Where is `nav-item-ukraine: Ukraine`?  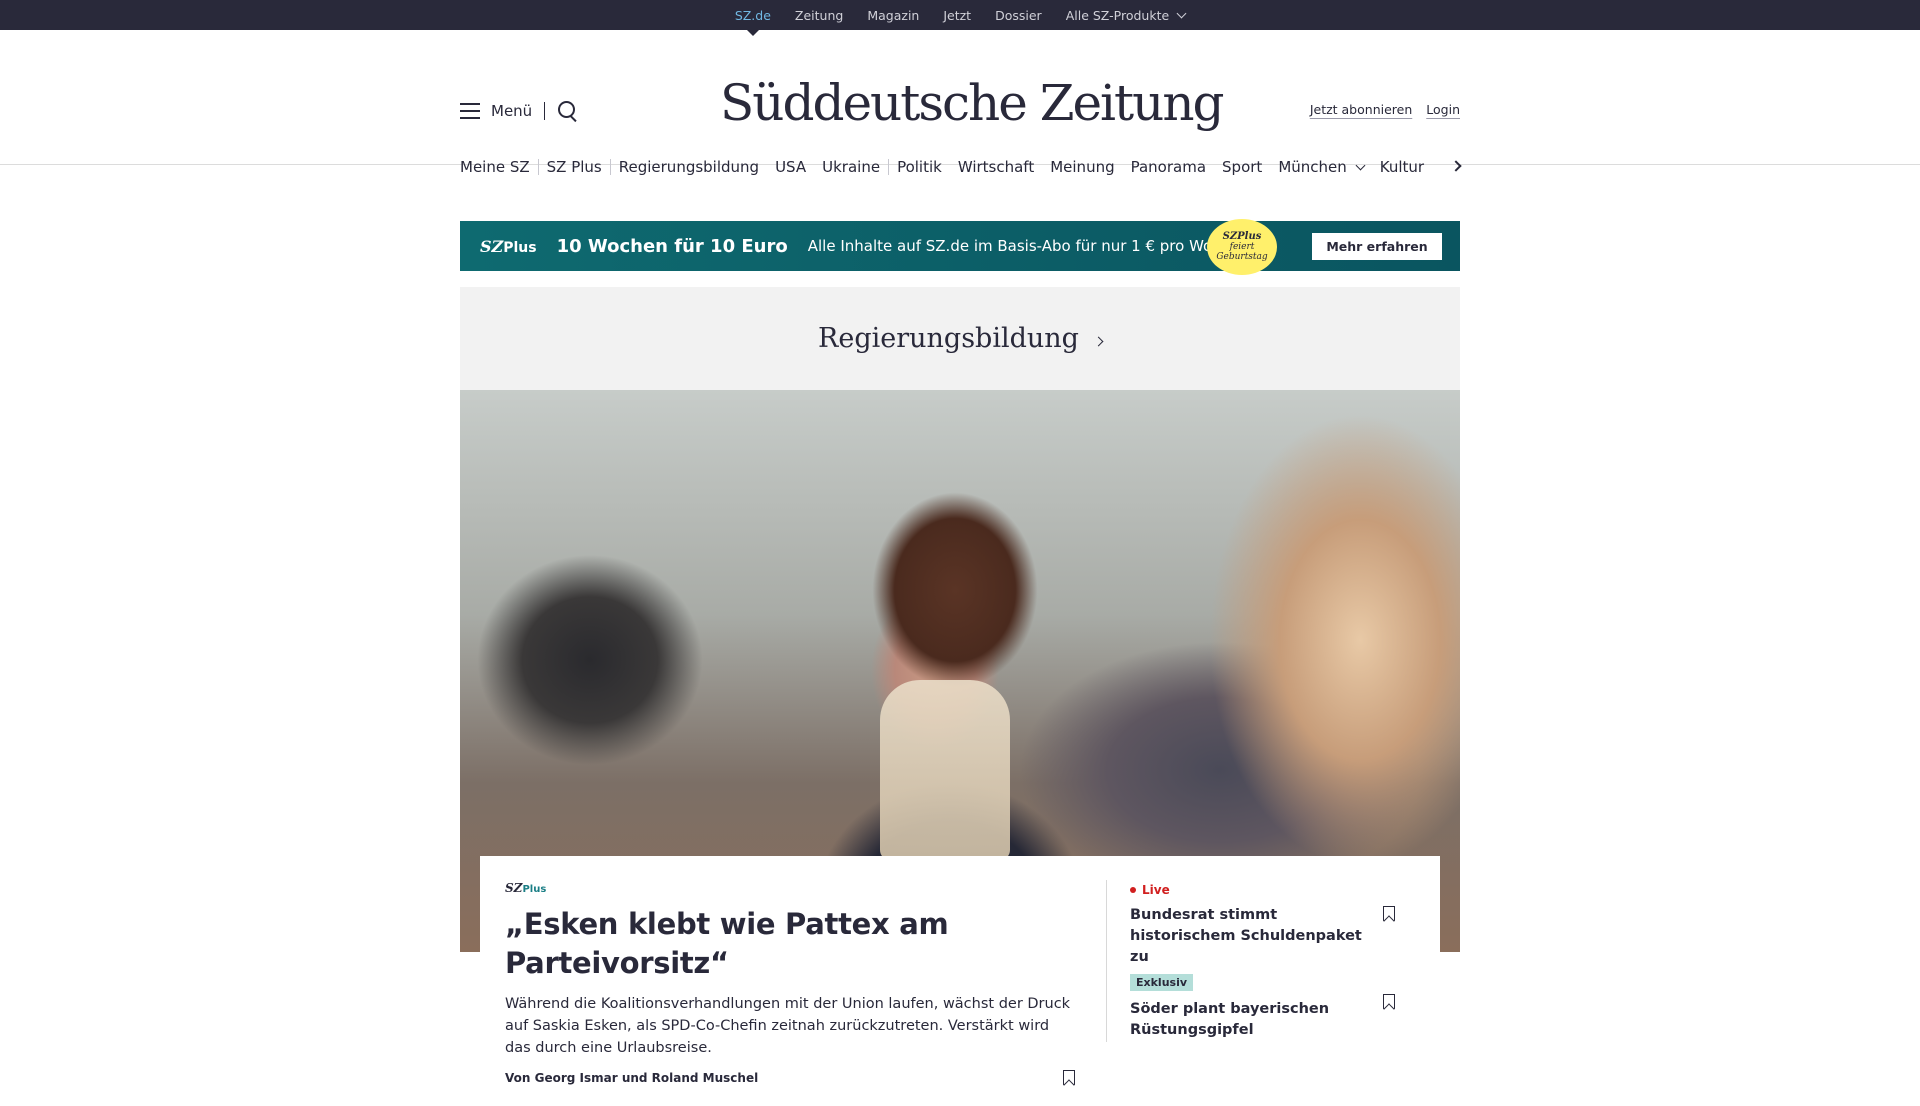 nav-item-ukraine: Ukraine is located at coordinates (851, 167).